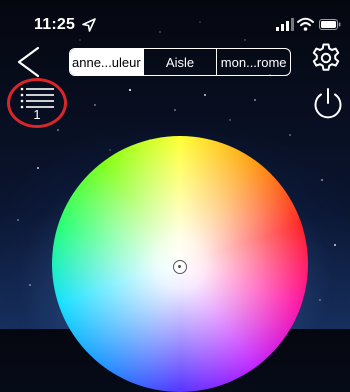 Image resolution: width=350 pixels, height=392 pixels. Describe the element at coordinates (328, 104) in the screenshot. I see `power-button` at that location.